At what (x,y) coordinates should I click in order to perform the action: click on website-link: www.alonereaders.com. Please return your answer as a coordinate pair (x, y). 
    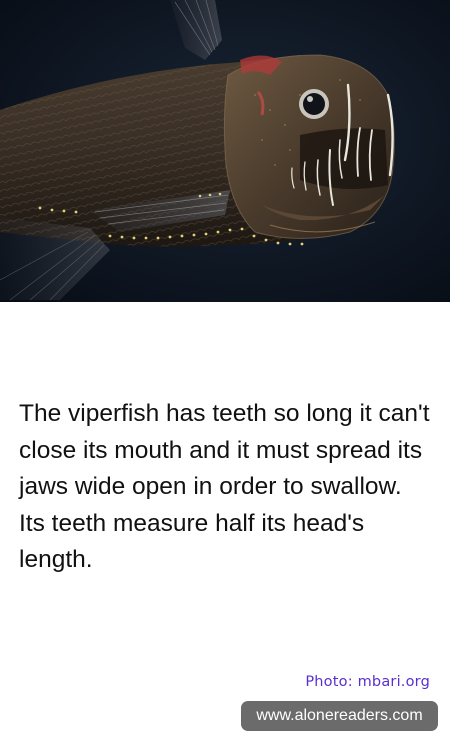
    Looking at the image, I should click on (339, 716).